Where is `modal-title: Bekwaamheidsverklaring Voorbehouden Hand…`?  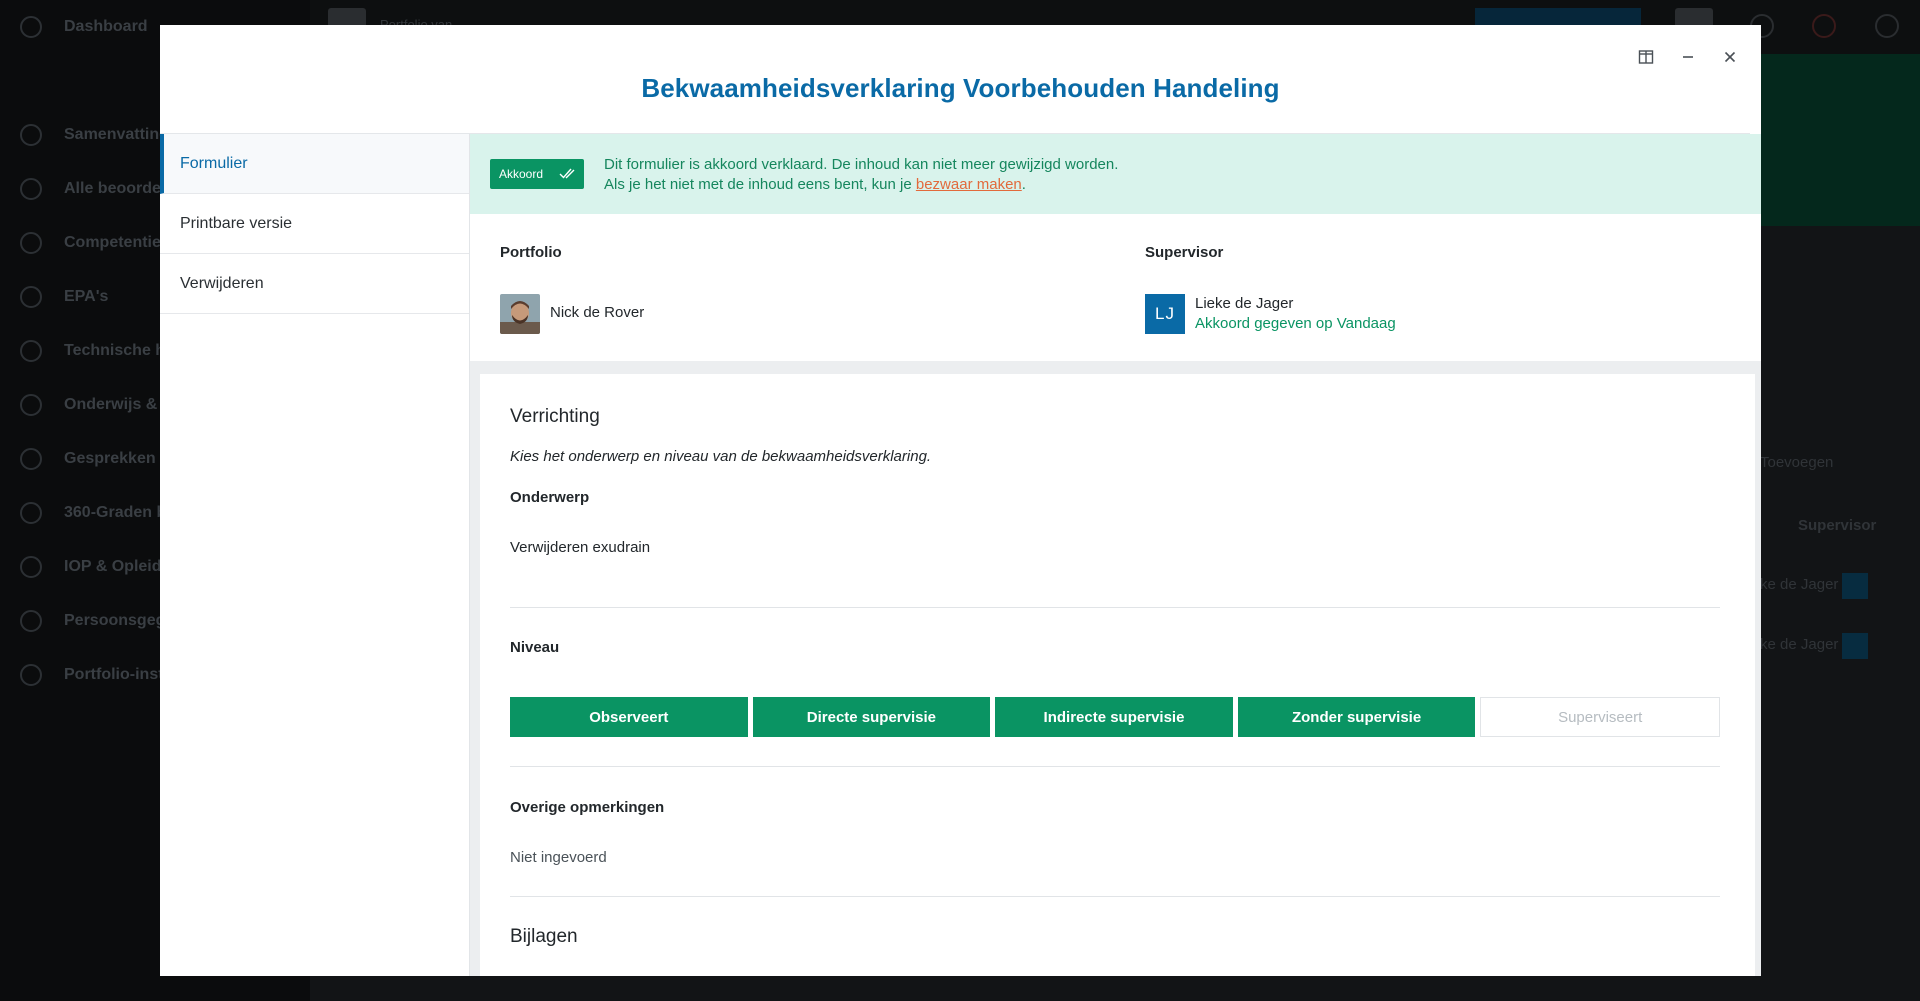
modal-title: Bekwaamheidsverklaring Voorbehouden Hand… is located at coordinates (960, 88).